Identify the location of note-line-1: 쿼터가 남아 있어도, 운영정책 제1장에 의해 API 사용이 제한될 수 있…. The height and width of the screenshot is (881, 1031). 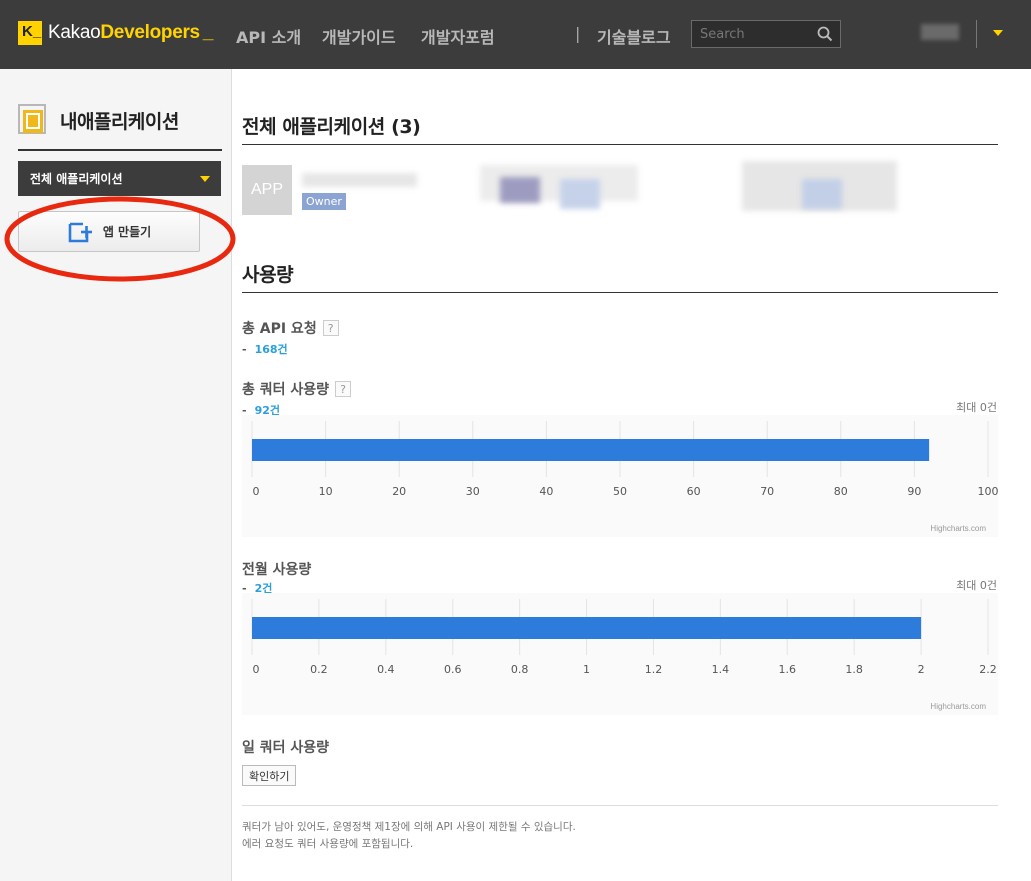
(409, 827).